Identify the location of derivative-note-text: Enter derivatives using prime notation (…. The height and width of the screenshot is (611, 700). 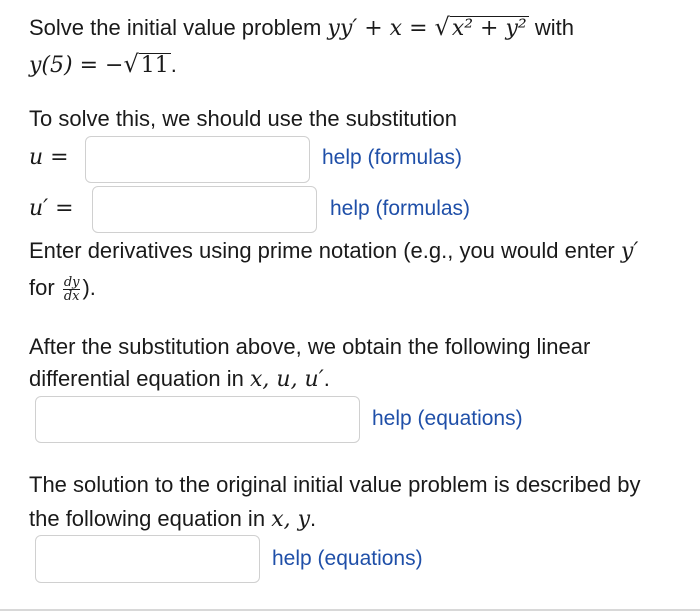
(322, 250).